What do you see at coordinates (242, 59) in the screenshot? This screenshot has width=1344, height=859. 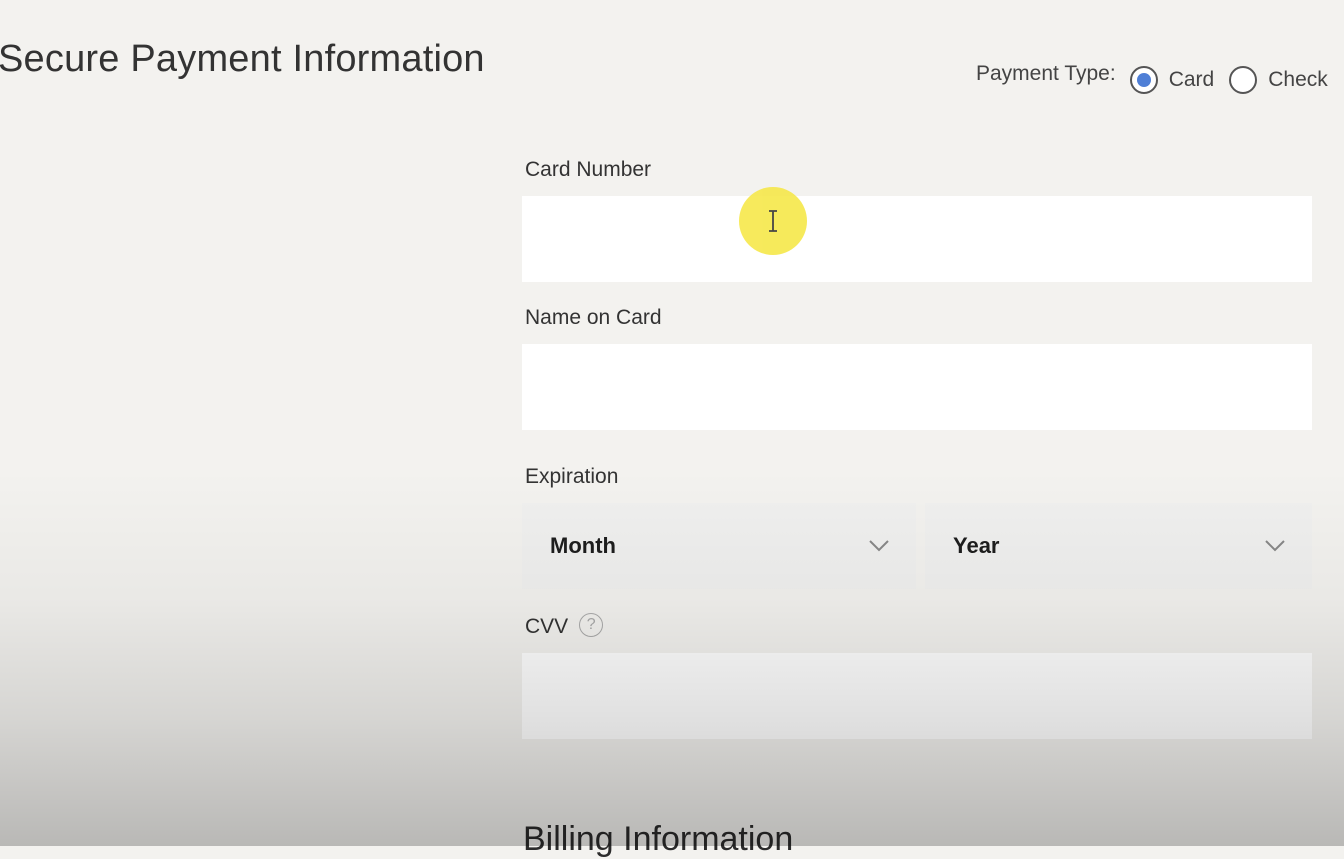 I see `page-title: Secure Payment Information` at bounding box center [242, 59].